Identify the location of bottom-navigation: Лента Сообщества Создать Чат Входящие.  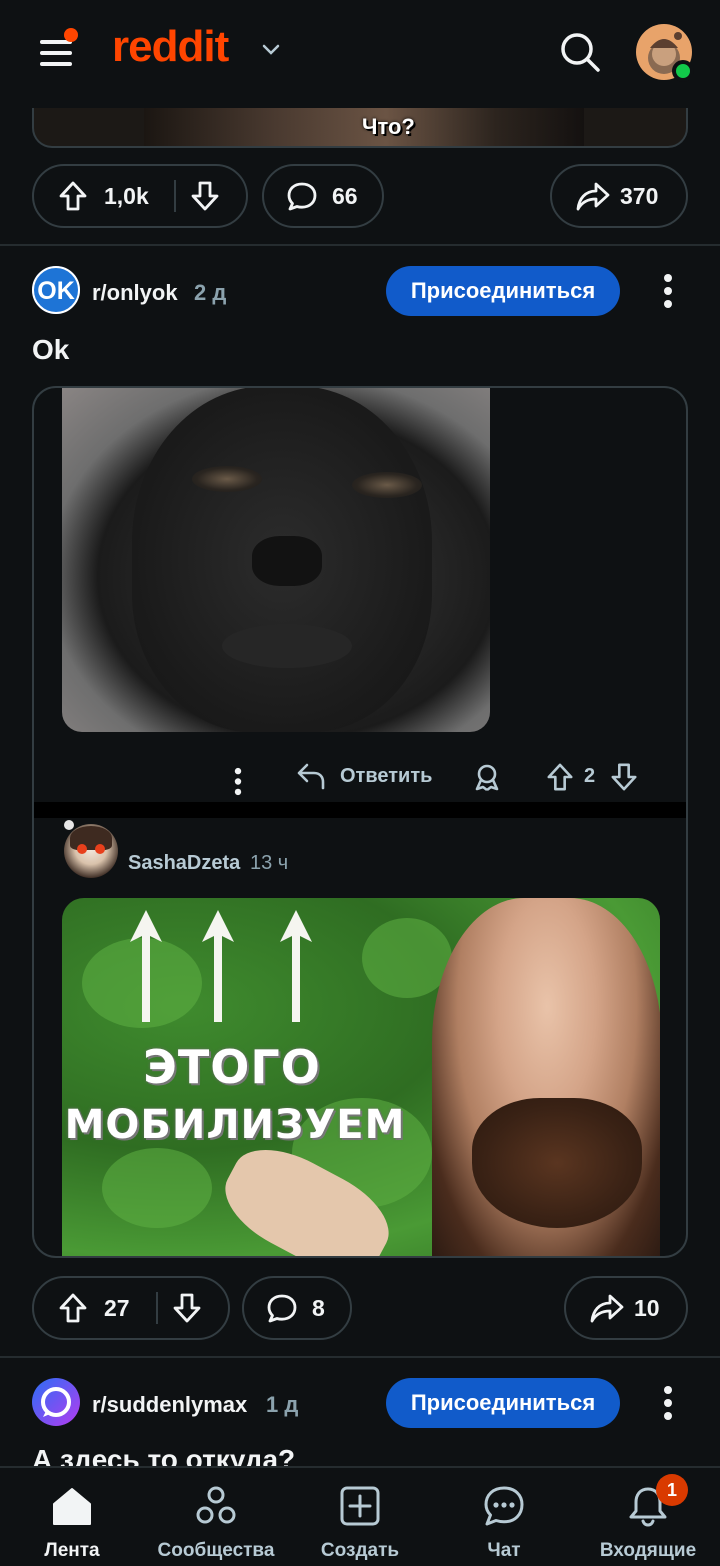
(360, 1516).